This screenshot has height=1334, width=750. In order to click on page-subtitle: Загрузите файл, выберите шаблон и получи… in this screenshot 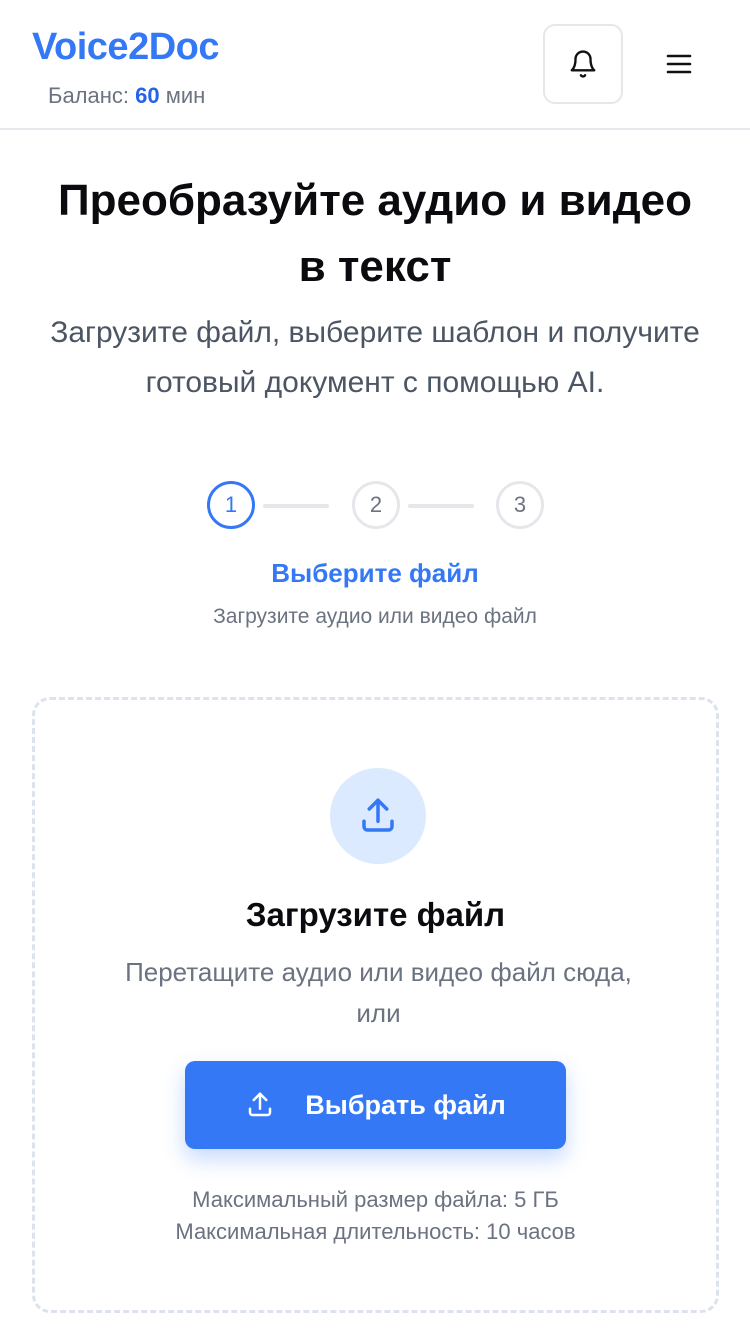, I will do `click(375, 358)`.